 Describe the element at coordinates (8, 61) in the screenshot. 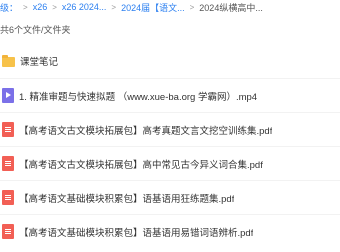

I see `folder-icon` at that location.